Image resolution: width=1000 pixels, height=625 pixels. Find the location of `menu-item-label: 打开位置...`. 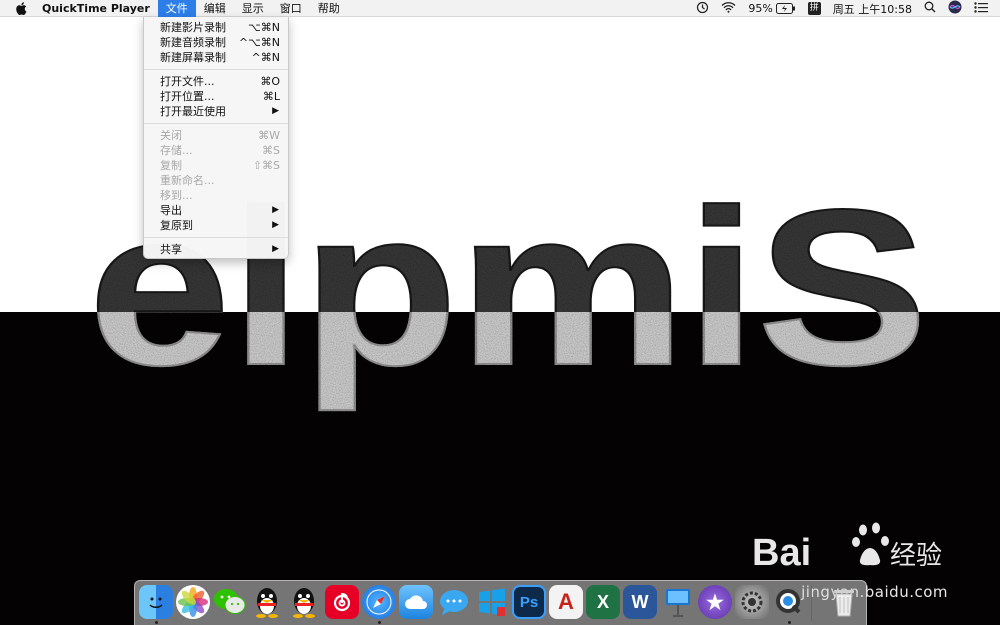

menu-item-label: 打开位置... is located at coordinates (187, 96).